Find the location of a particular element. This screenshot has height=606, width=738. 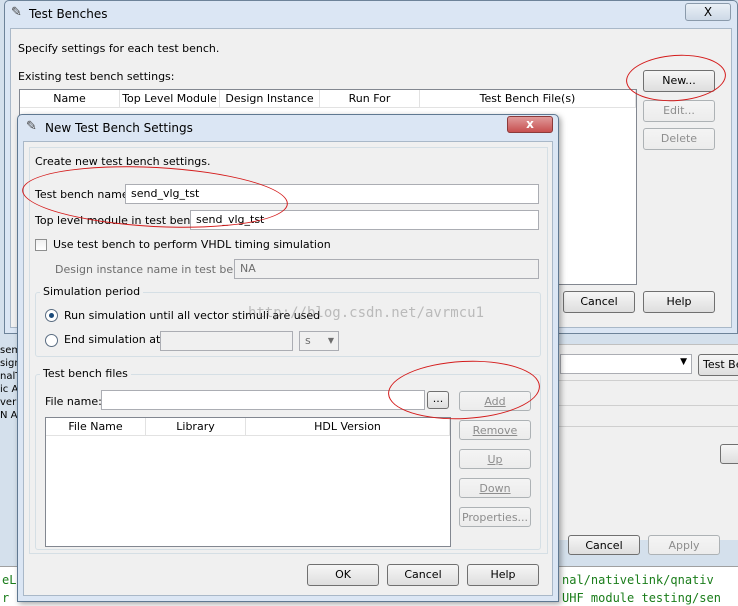

end-at-radio is located at coordinates (51, 340).